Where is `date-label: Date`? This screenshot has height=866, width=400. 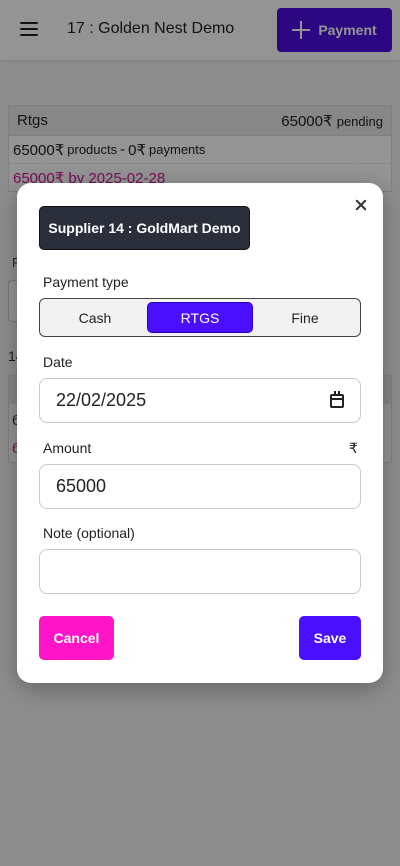
date-label: Date is located at coordinates (58, 362).